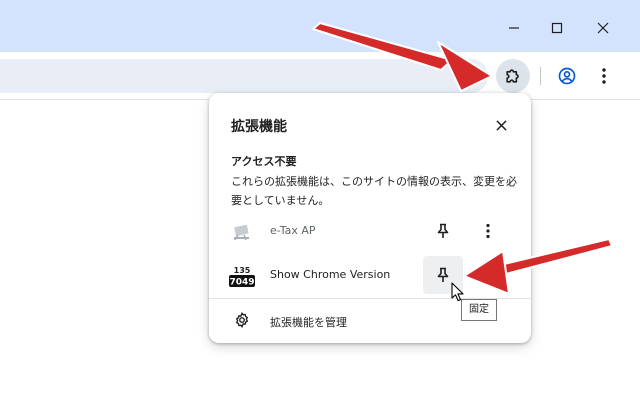  I want to click on star-icon, so click(463, 75).